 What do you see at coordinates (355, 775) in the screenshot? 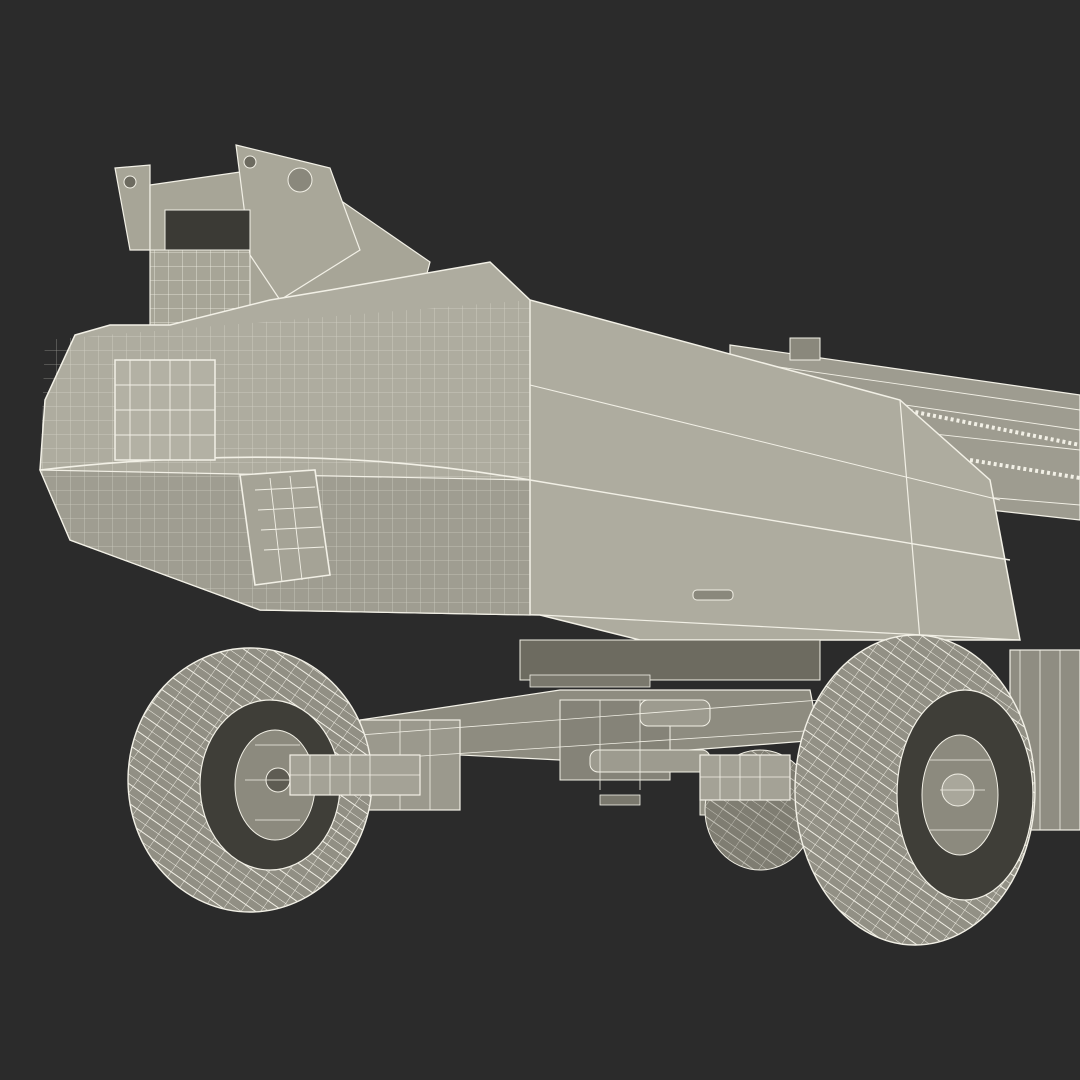
I see `left-steering-linkage` at bounding box center [355, 775].